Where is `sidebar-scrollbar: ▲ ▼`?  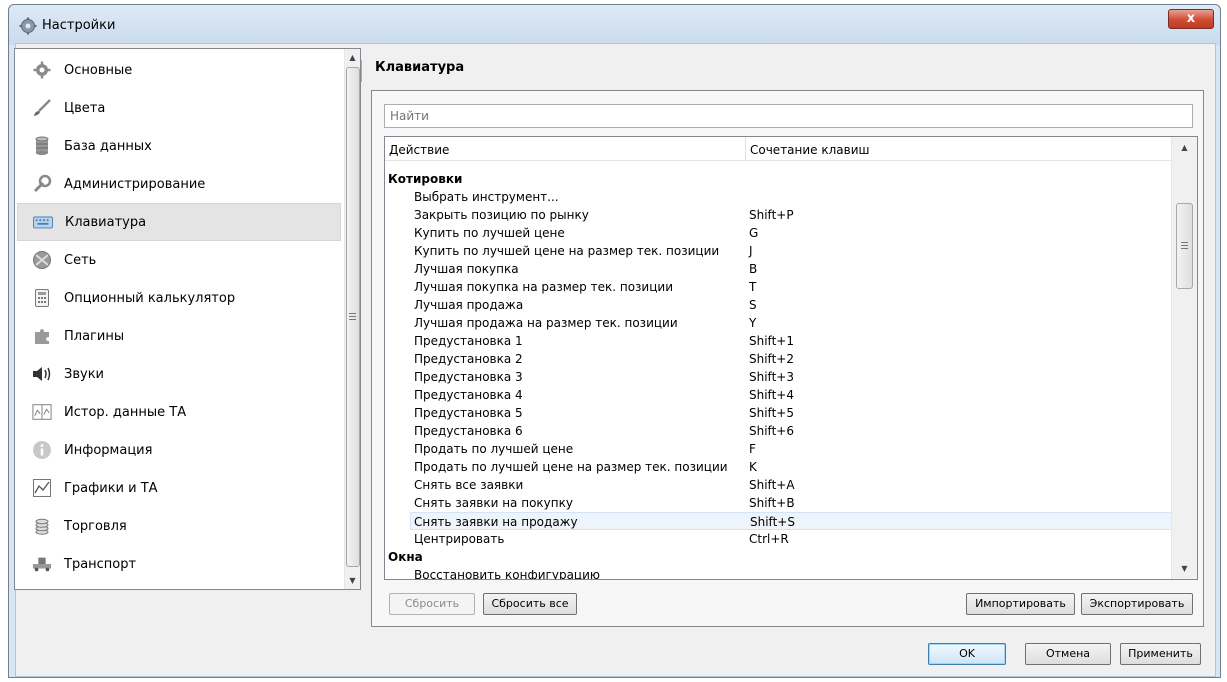
sidebar-scrollbar: ▲ ▼ is located at coordinates (352, 319).